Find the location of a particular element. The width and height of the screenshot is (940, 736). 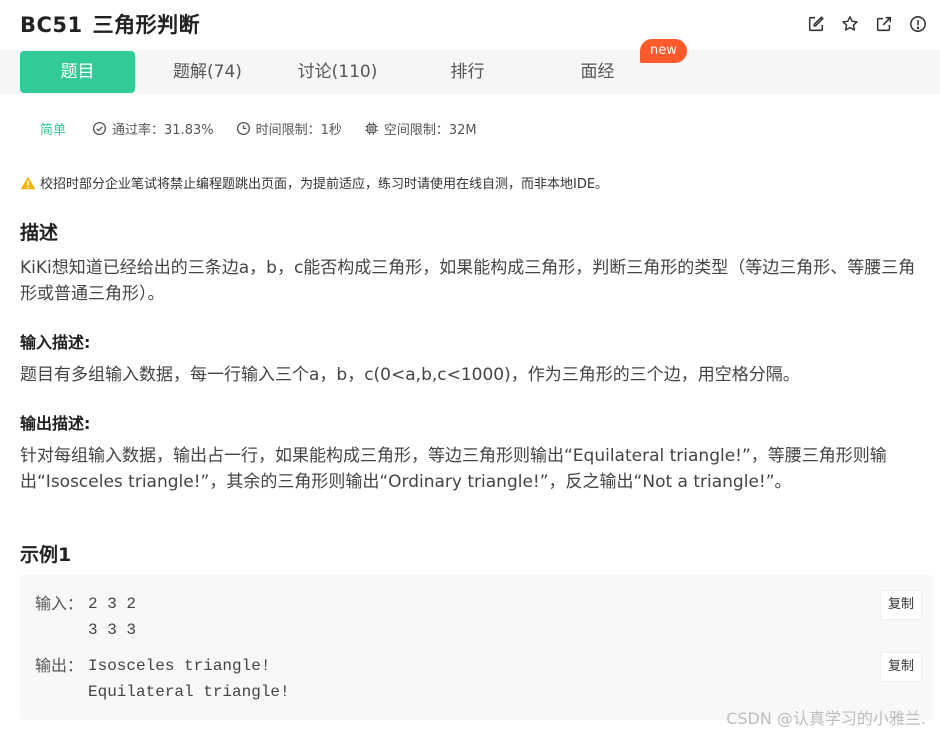

info-icon is located at coordinates (918, 24).